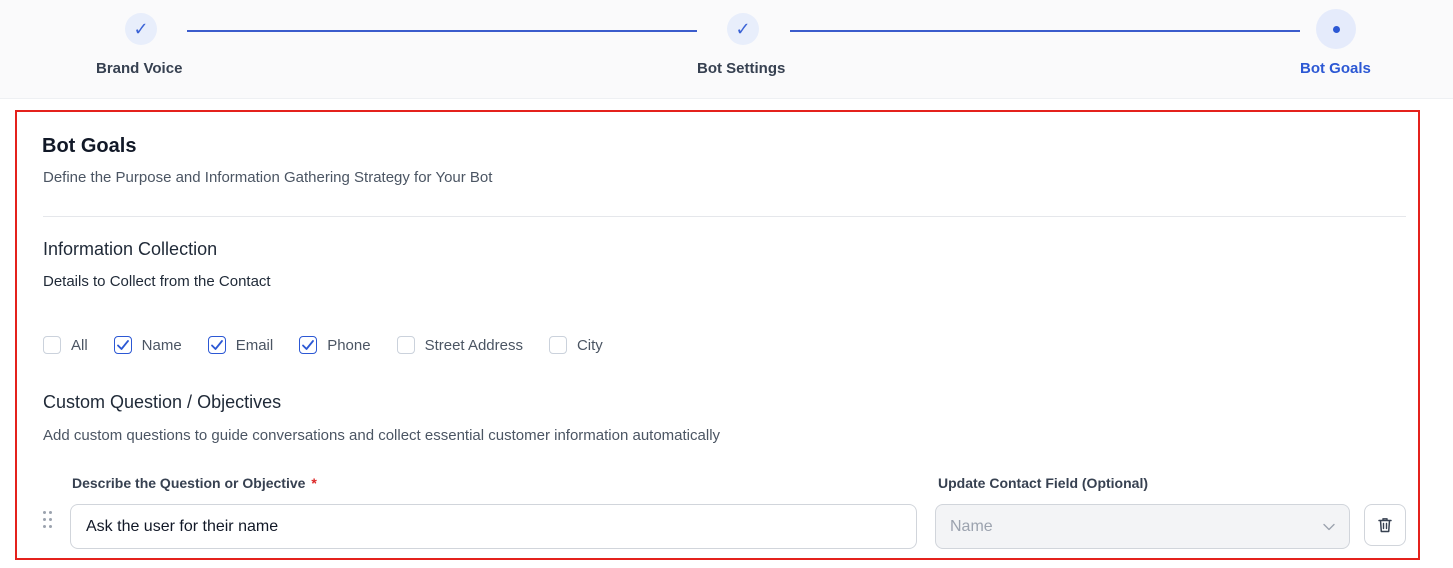 The width and height of the screenshot is (1453, 568). I want to click on information-collection-heading: Information Collection, so click(130, 249).